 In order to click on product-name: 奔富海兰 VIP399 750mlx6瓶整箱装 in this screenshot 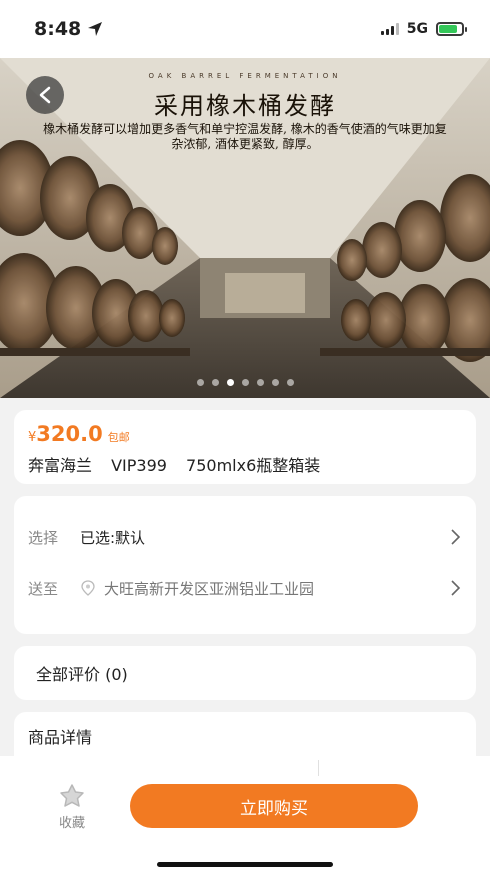, I will do `click(174, 465)`.